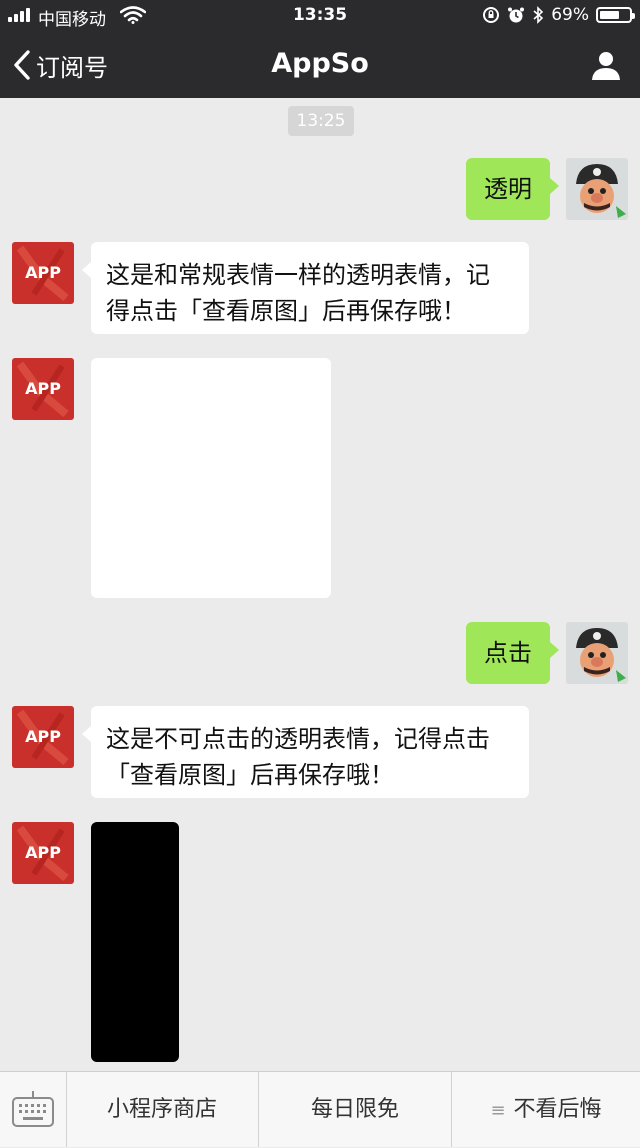  I want to click on non-clickable-sticker-image, so click(135, 942).